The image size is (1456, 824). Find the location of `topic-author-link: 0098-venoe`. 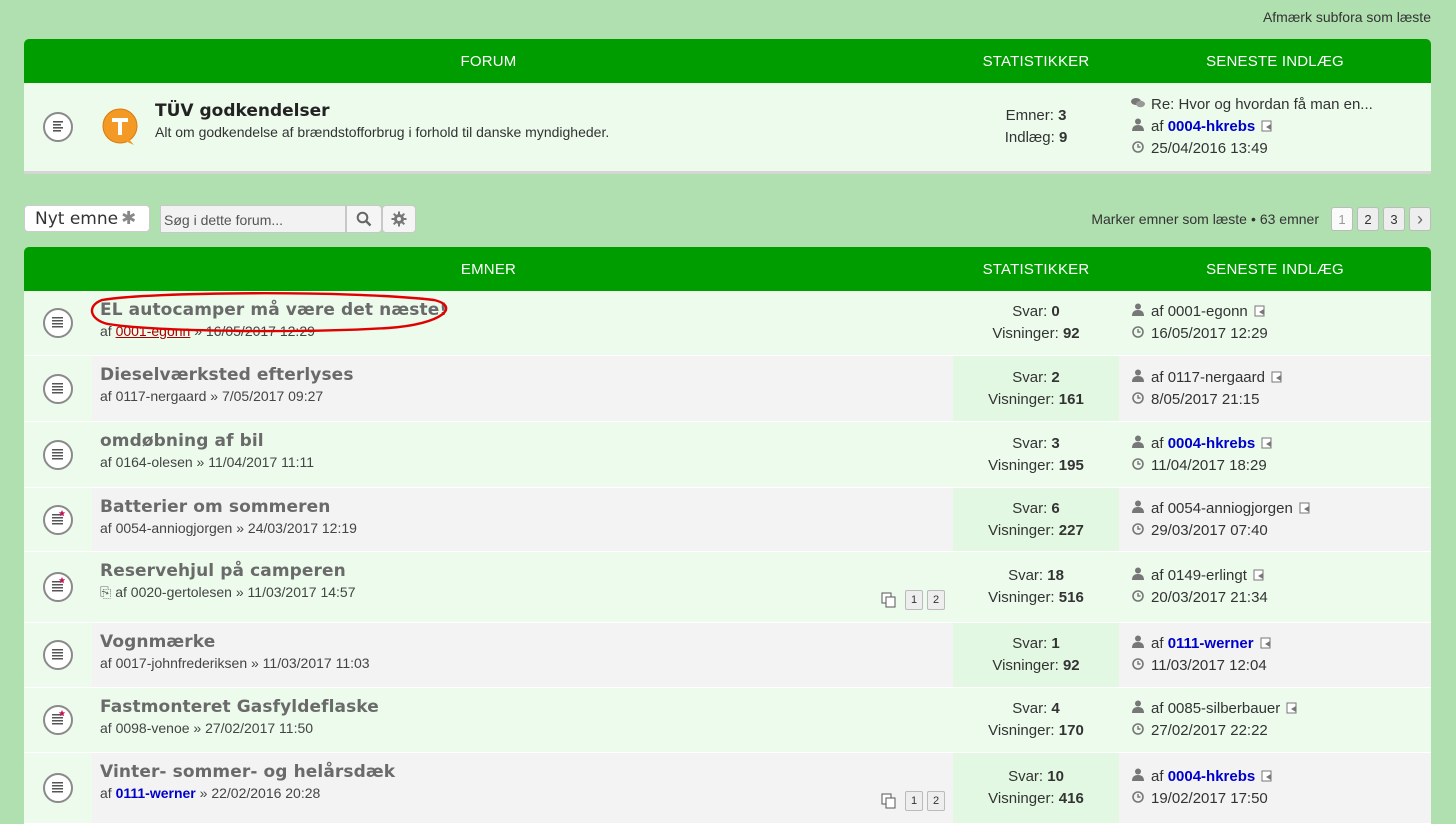

topic-author-link: 0098-venoe is located at coordinates (153, 728).